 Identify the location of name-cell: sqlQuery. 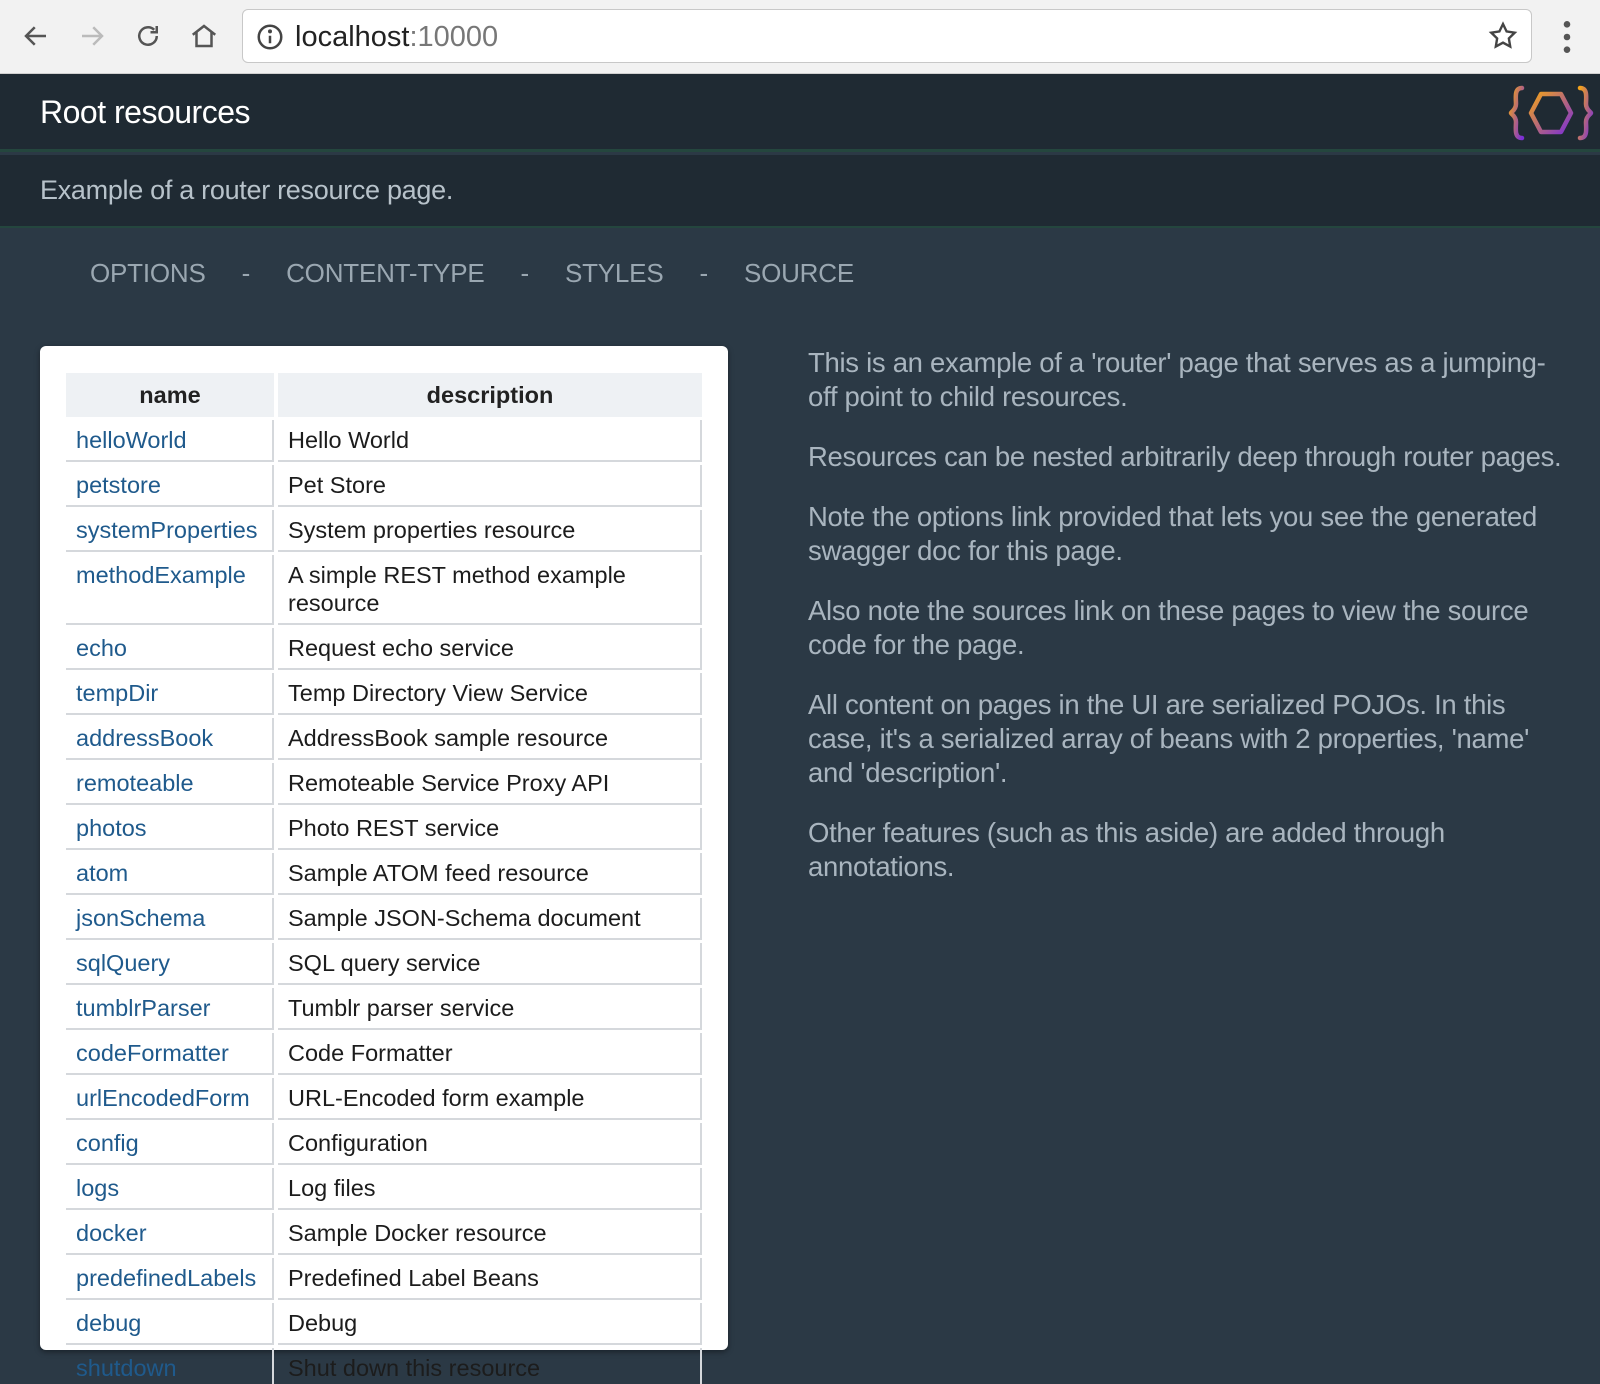
(170, 964).